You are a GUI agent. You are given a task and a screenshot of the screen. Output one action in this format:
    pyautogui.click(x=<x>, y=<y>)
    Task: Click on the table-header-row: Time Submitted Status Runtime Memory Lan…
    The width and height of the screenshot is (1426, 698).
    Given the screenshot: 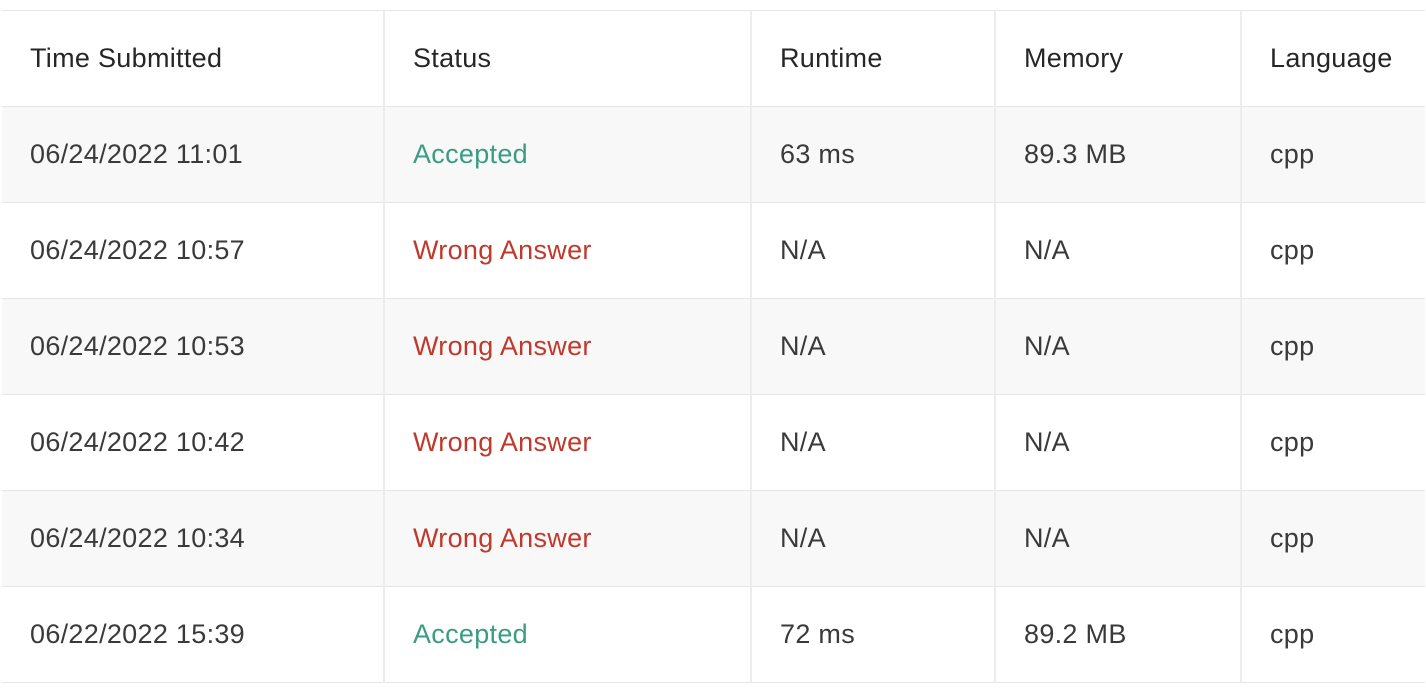 What is the action you would take?
    pyautogui.click(x=713, y=58)
    